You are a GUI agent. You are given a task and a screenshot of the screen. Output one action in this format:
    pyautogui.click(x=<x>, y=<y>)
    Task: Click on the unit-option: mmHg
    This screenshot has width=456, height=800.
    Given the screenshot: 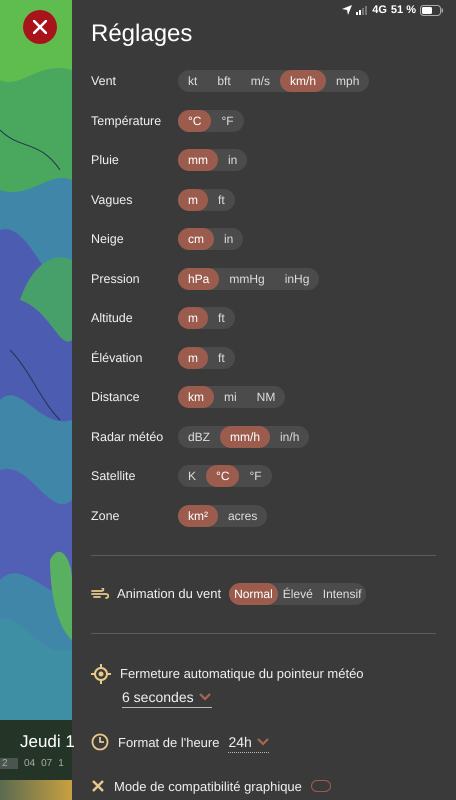 What is the action you would take?
    pyautogui.click(x=247, y=279)
    